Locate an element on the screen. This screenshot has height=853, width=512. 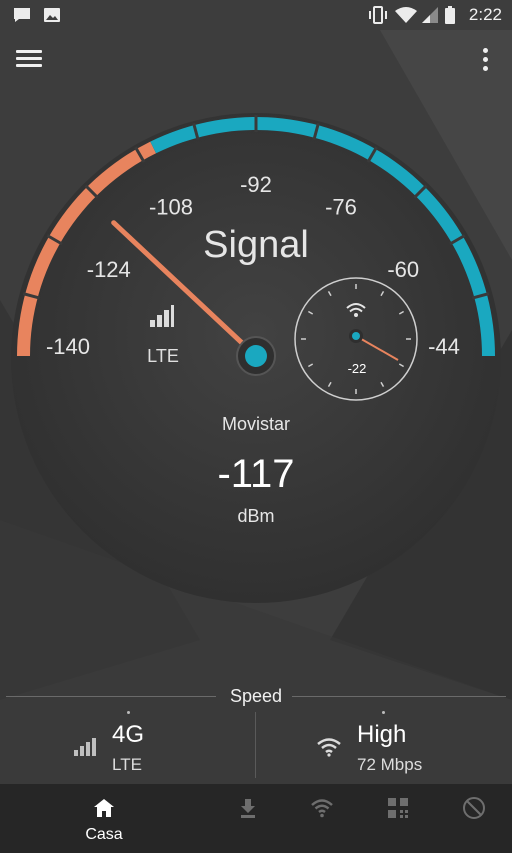
home-icon is located at coordinates (104, 808).